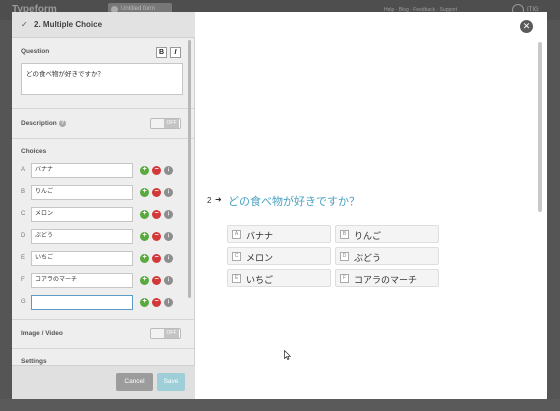 The image size is (560, 411). What do you see at coordinates (24, 24) in the screenshot?
I see `check-icon: ✓` at bounding box center [24, 24].